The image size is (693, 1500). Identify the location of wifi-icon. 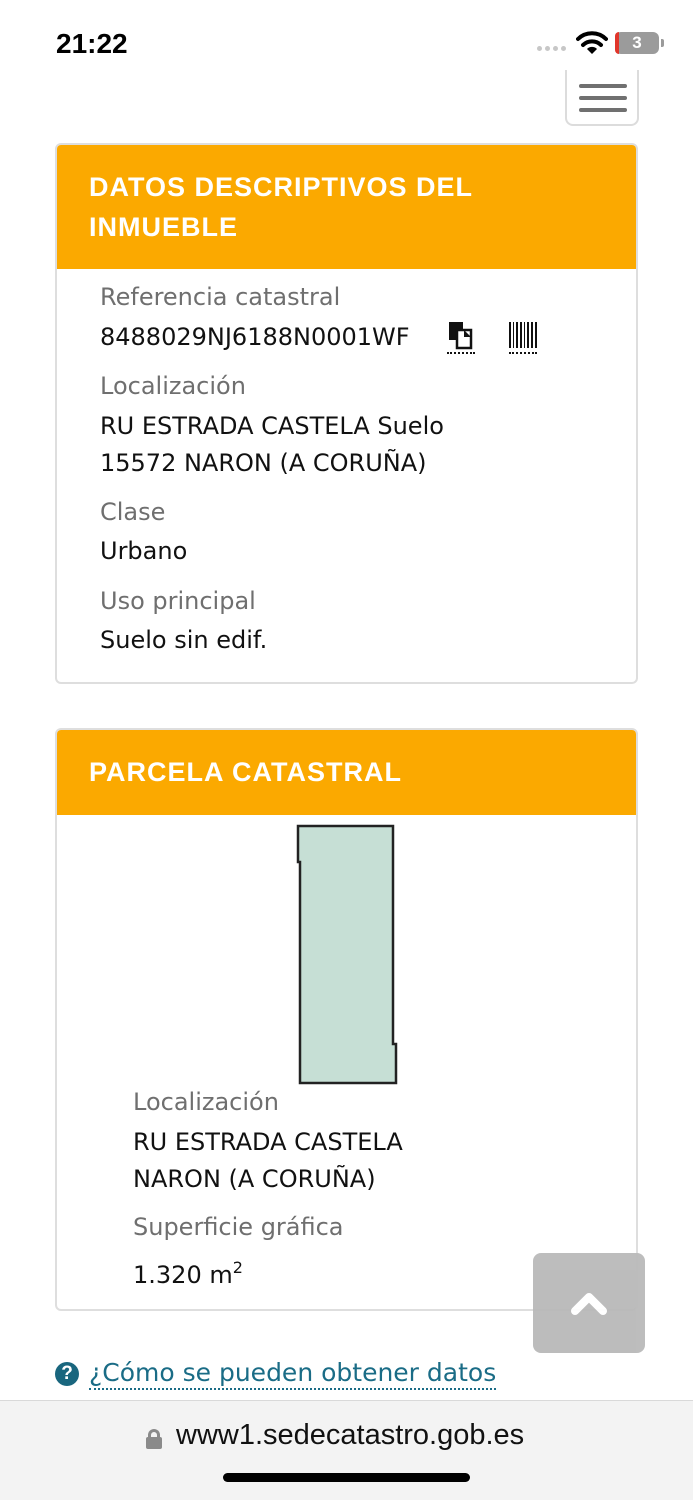
(592, 42).